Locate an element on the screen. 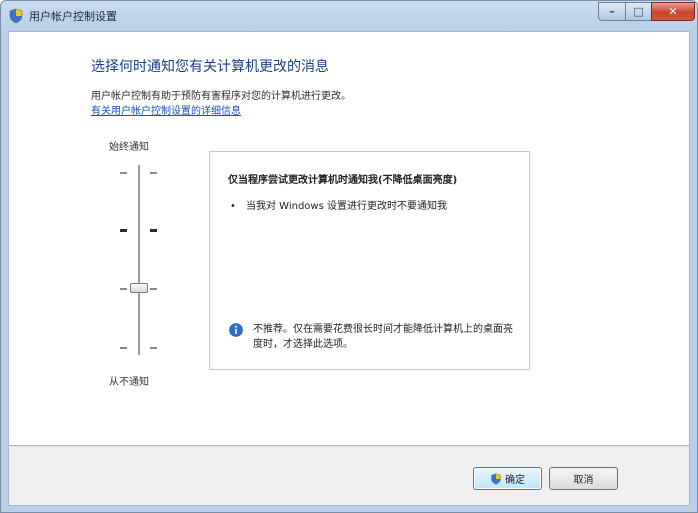 The height and width of the screenshot is (513, 698). maximize-icon: □ is located at coordinates (638, 11).